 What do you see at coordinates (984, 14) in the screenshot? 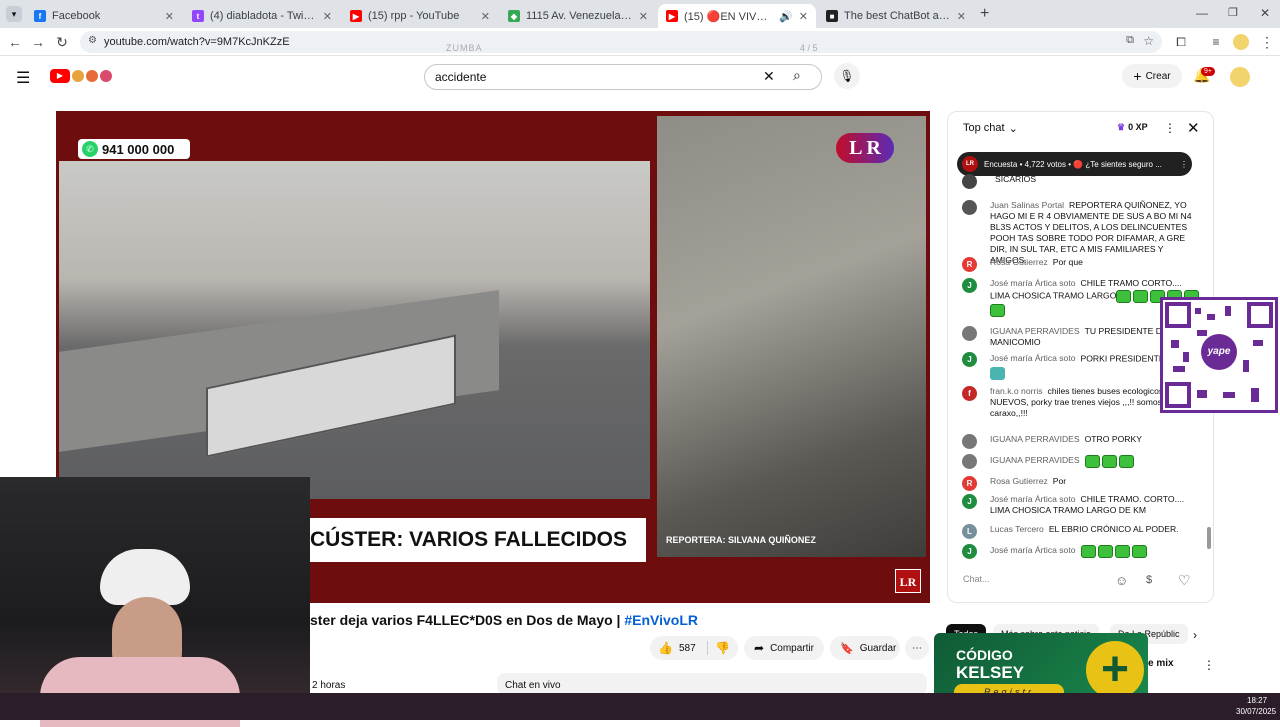
I see `new-tab-button: +` at bounding box center [984, 14].